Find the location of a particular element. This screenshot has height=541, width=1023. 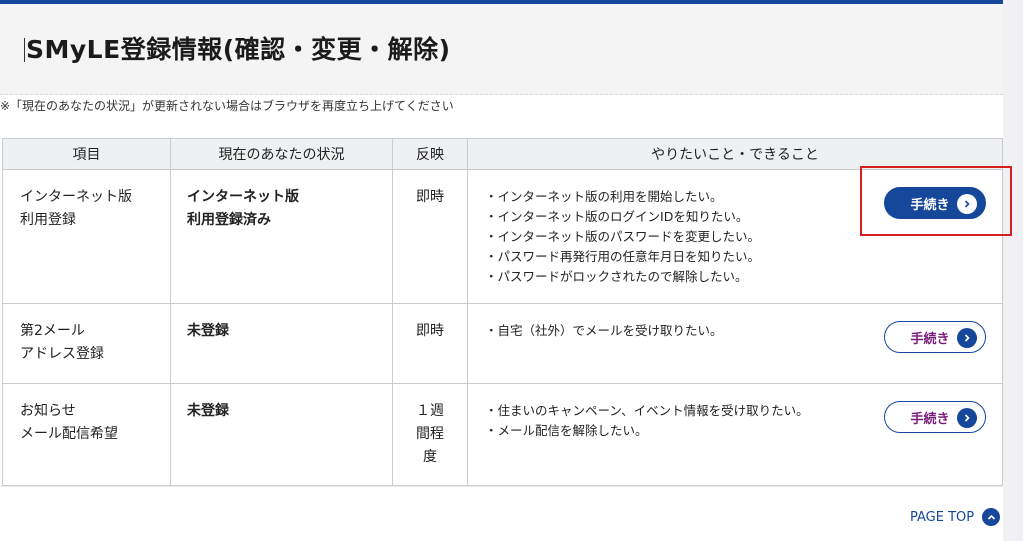

status-cell: インターネット版 利用登録済み is located at coordinates (281, 236).